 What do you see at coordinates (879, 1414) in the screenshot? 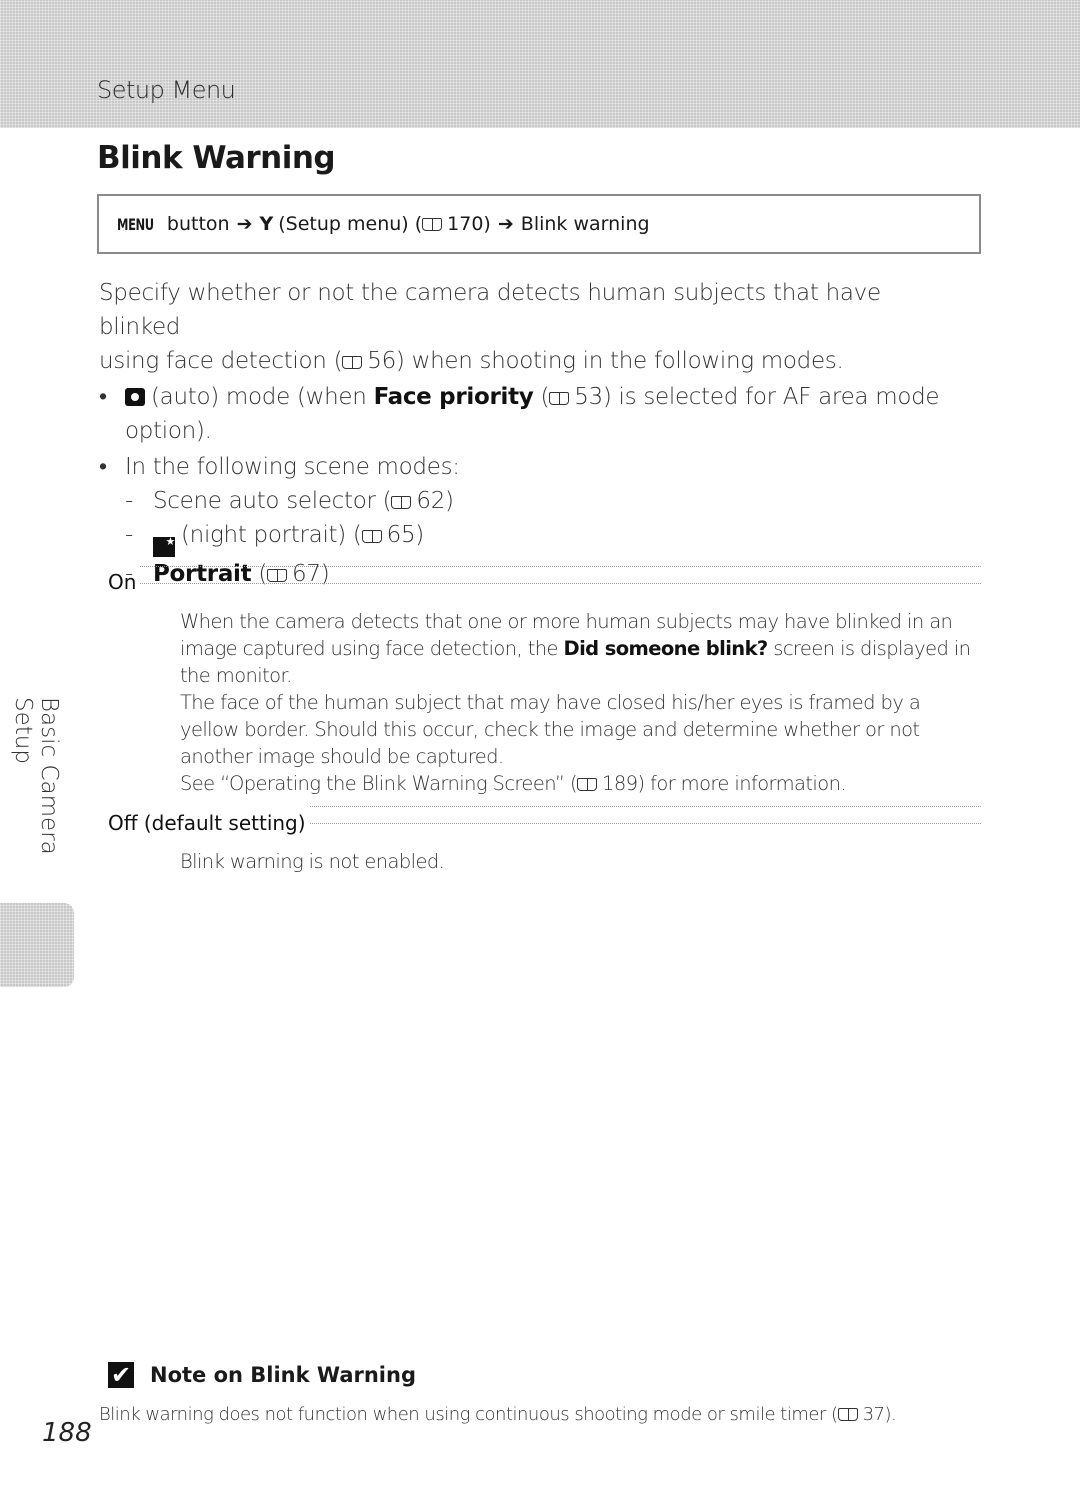
I see `note-text-ref: 37).` at bounding box center [879, 1414].